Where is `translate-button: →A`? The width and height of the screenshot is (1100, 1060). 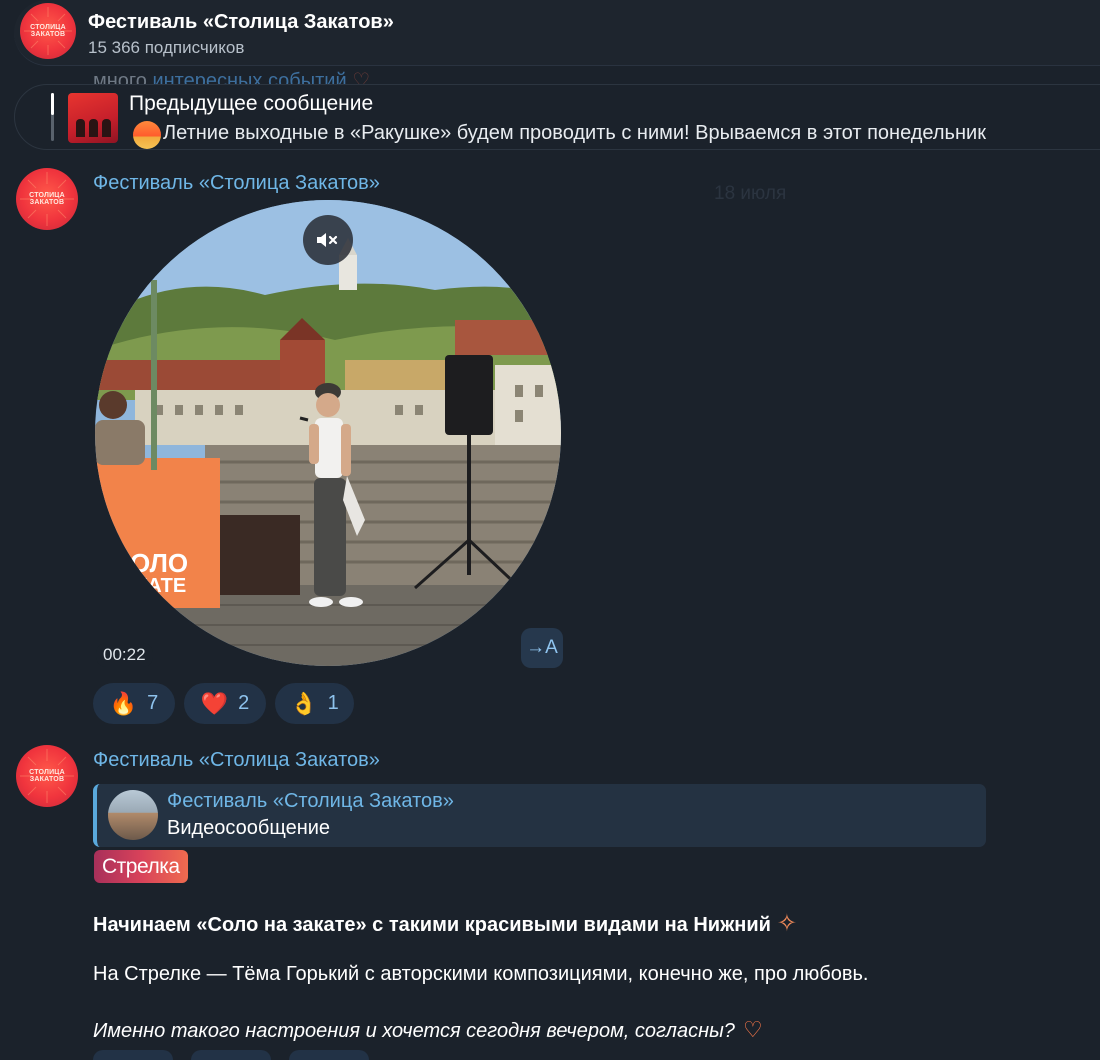
translate-button: →A is located at coordinates (542, 648).